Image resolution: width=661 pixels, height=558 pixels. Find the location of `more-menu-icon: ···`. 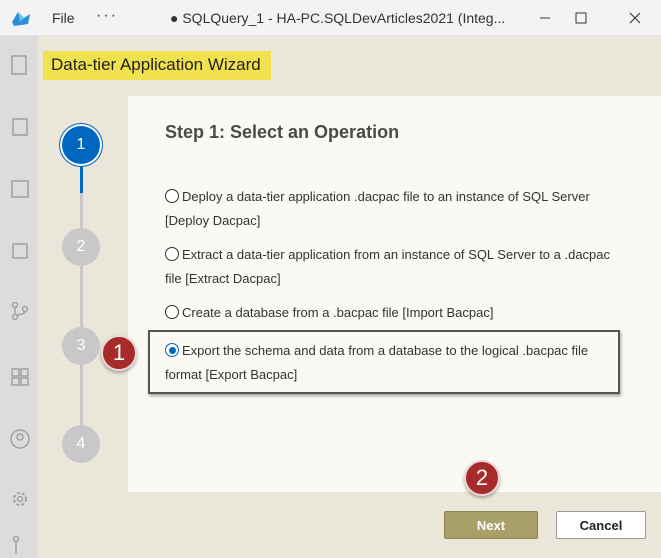

more-menu-icon: ··· is located at coordinates (107, 16).